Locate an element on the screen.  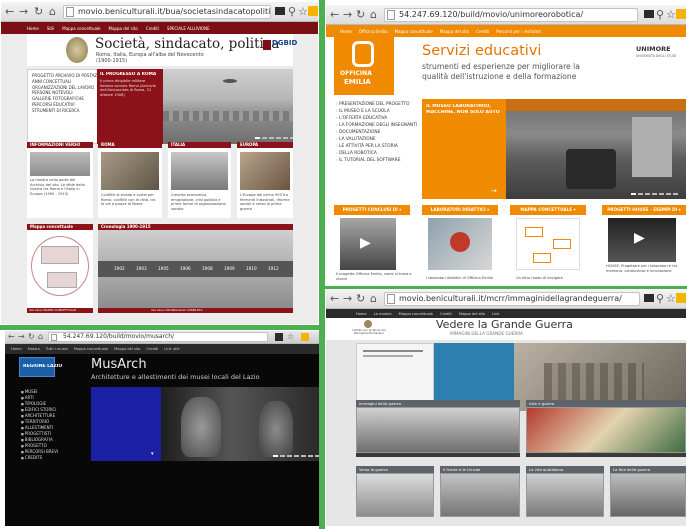
block-header: PROGETTI HOUSE - ESEMPI DI is located at coordinates (644, 210).